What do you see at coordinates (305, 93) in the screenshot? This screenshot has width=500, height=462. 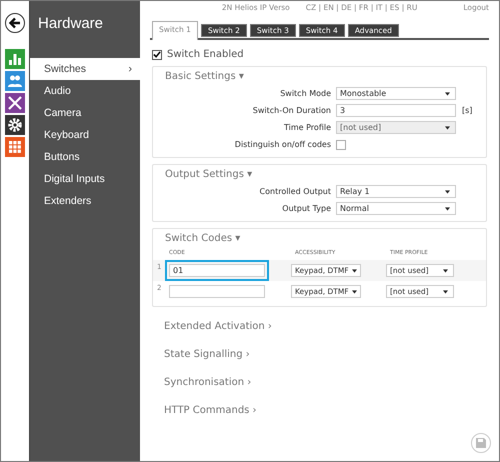 I see `field-label: Switch Mode` at bounding box center [305, 93].